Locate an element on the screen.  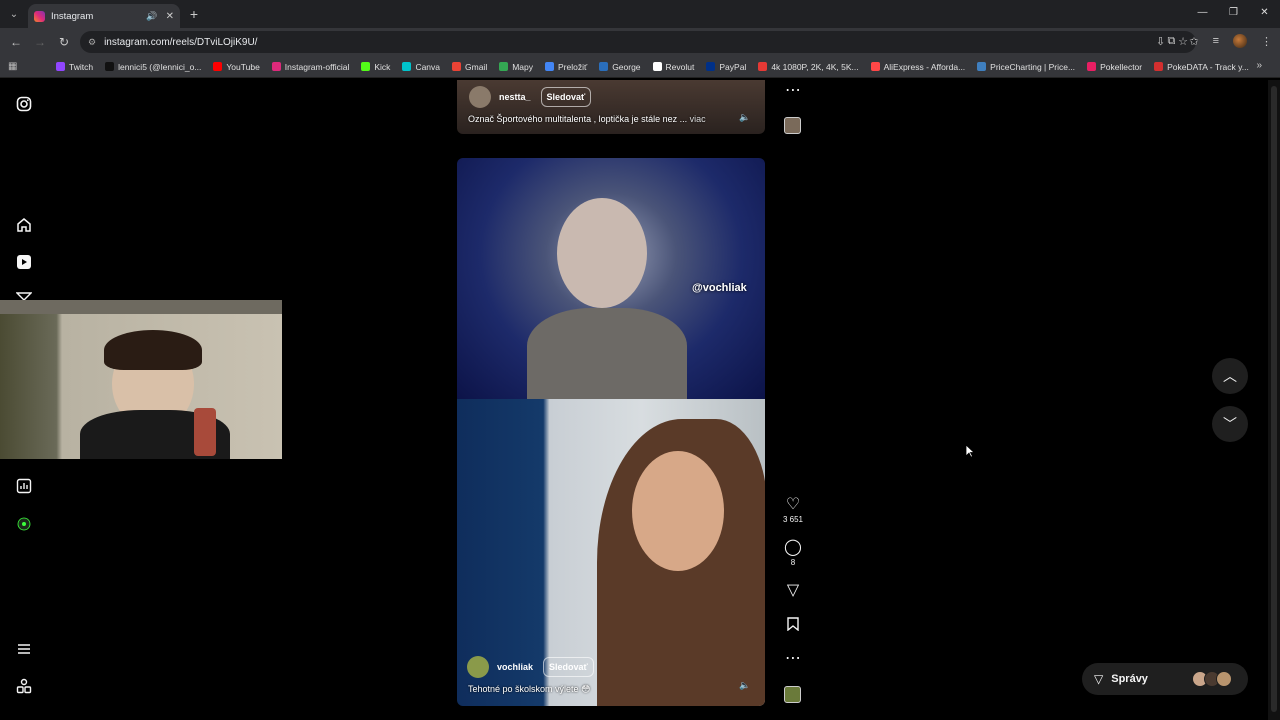
extensions-icon: ⧉ is located at coordinates (1172, 41).